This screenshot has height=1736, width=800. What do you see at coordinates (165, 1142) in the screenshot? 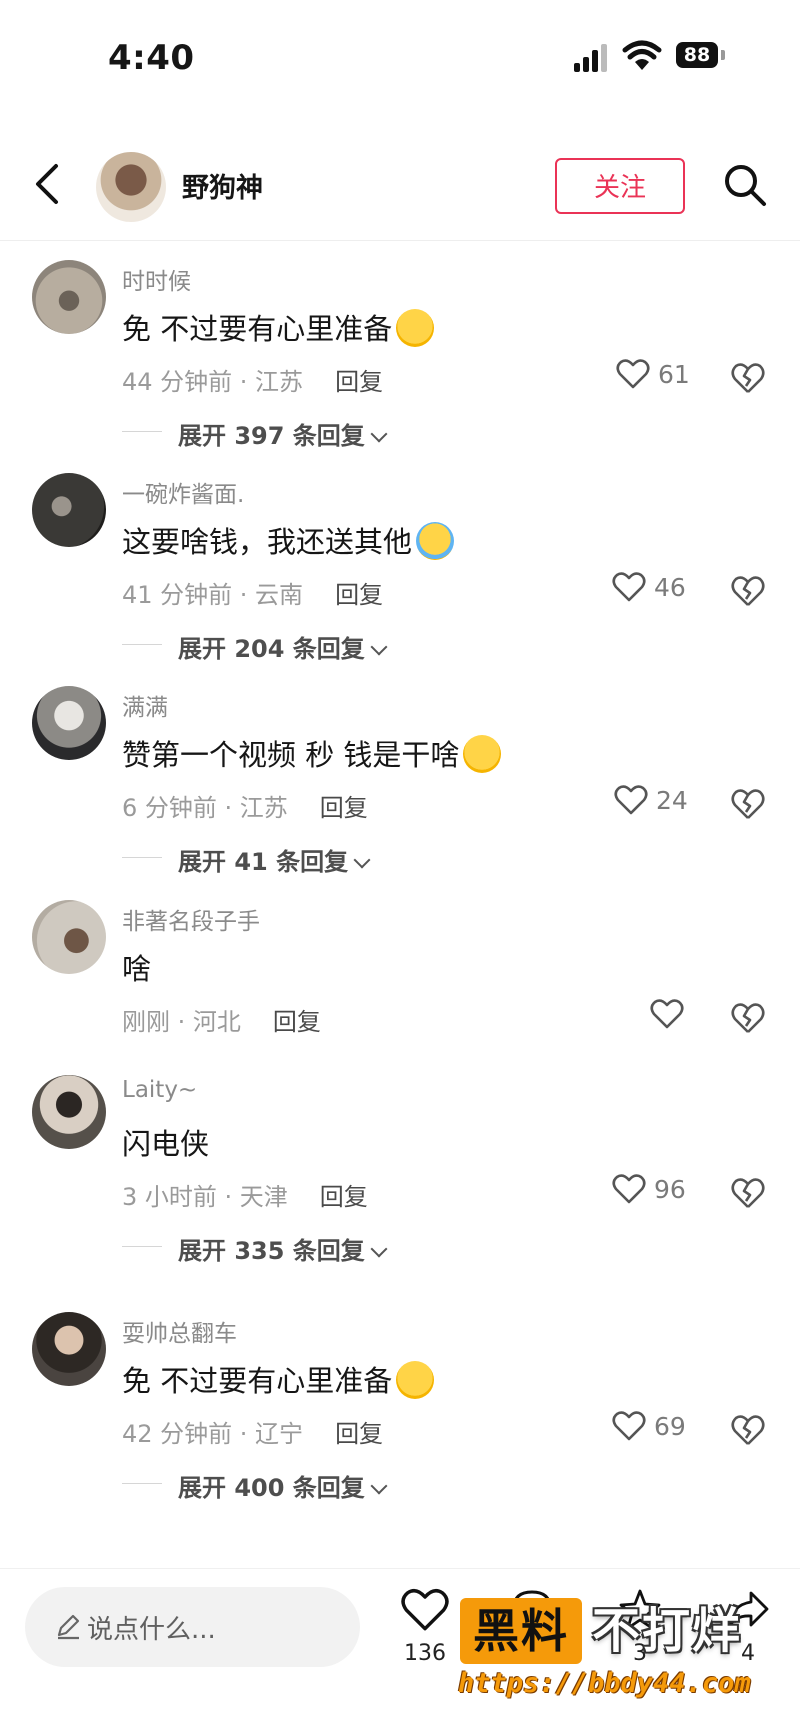
I see `comment-text: 闪电侠` at bounding box center [165, 1142].